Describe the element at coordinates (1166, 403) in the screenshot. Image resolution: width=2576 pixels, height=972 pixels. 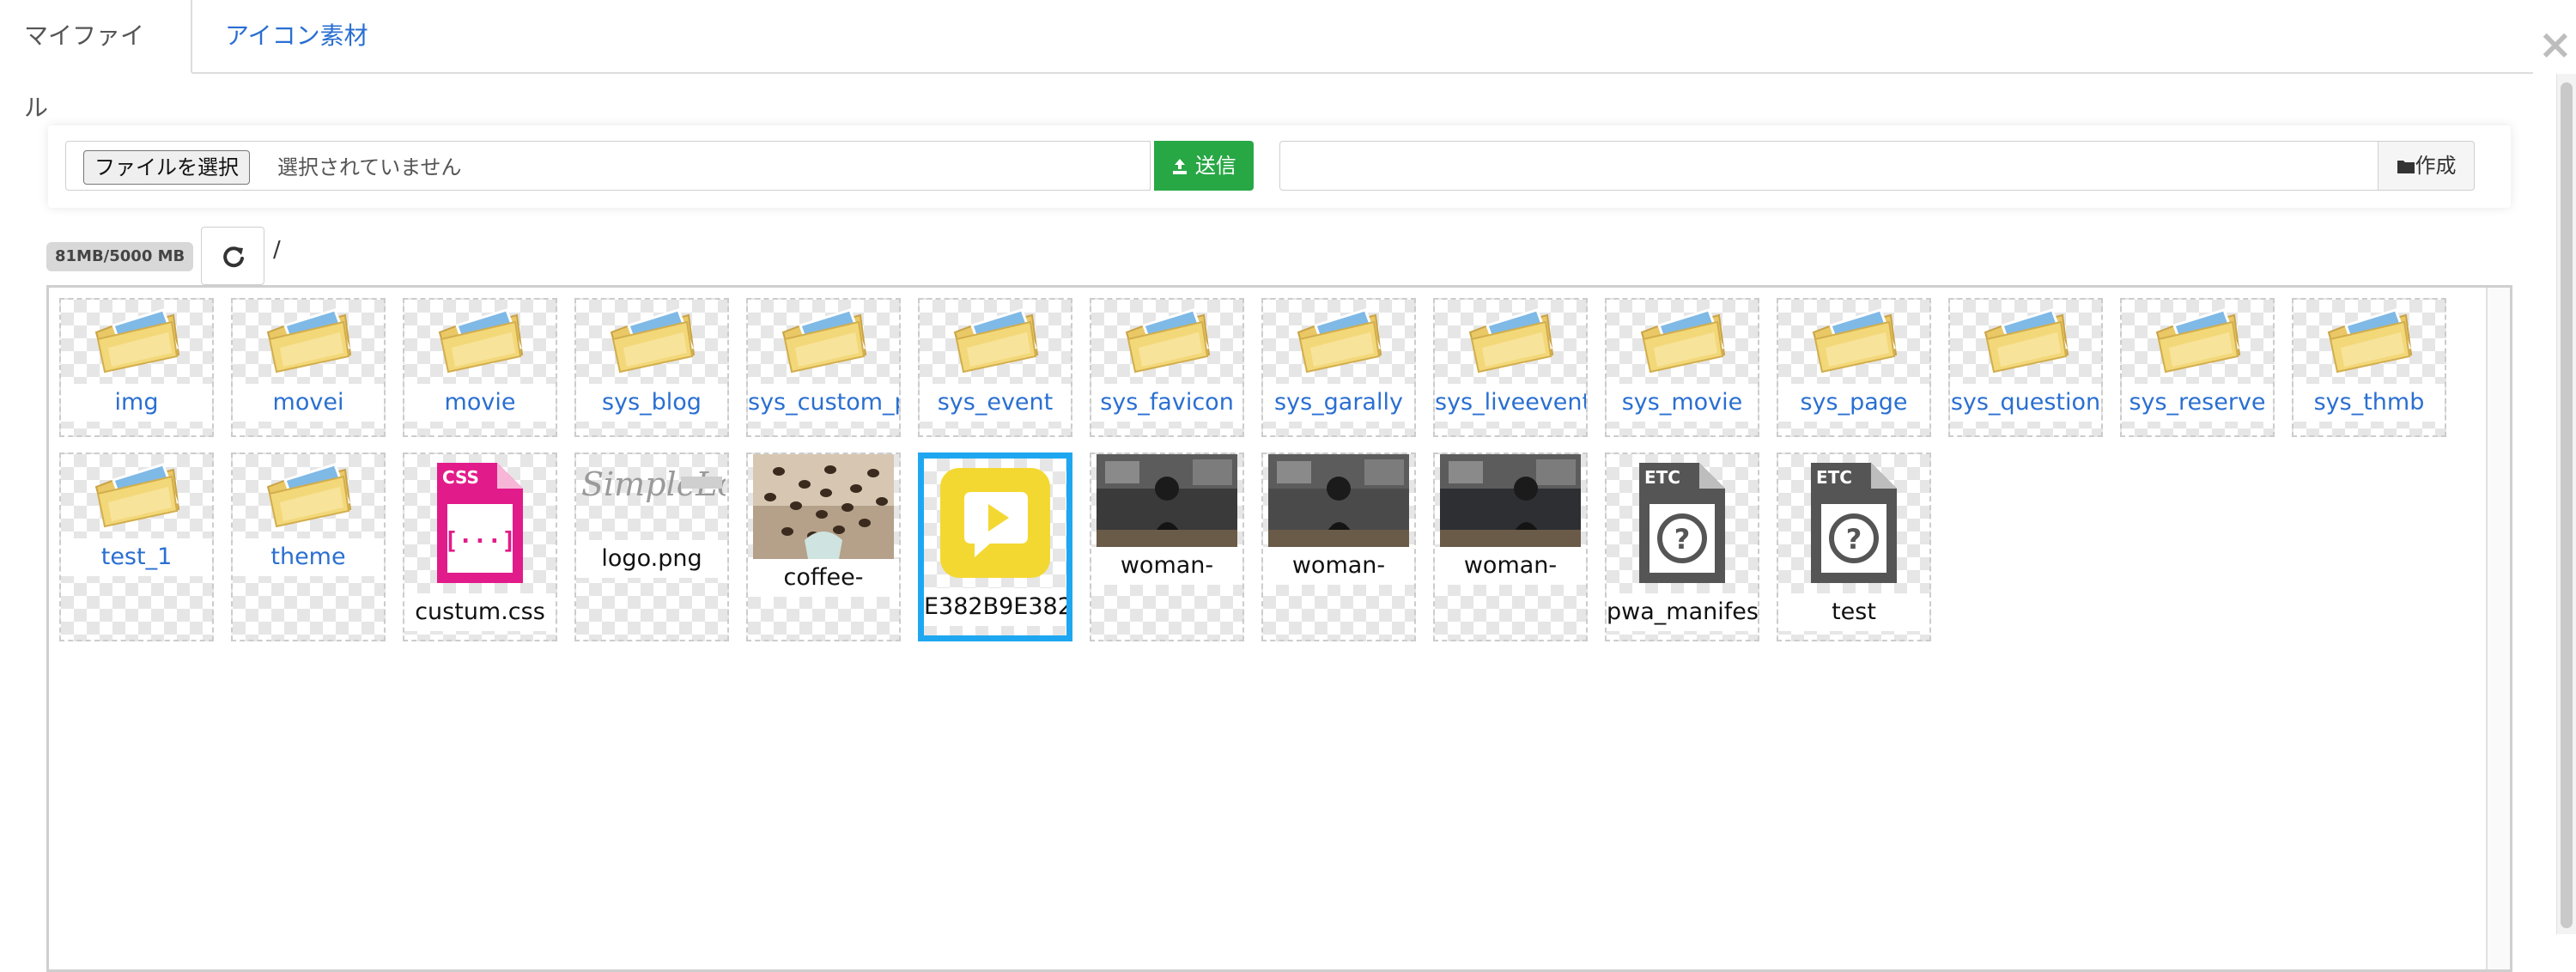
I see `item-name: sys_favicon` at that location.